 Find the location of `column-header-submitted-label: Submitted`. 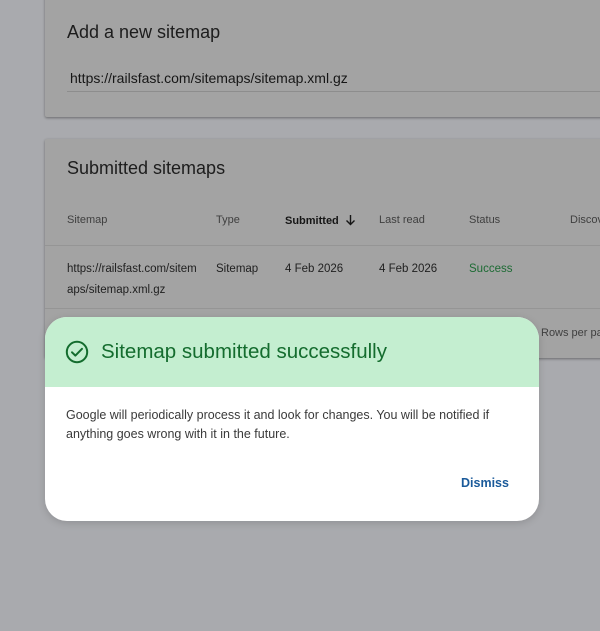

column-header-submitted-label: Submitted is located at coordinates (312, 221).